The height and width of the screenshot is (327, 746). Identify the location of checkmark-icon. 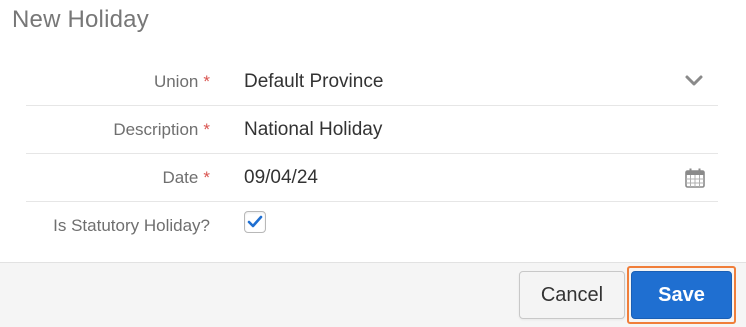
(255, 221).